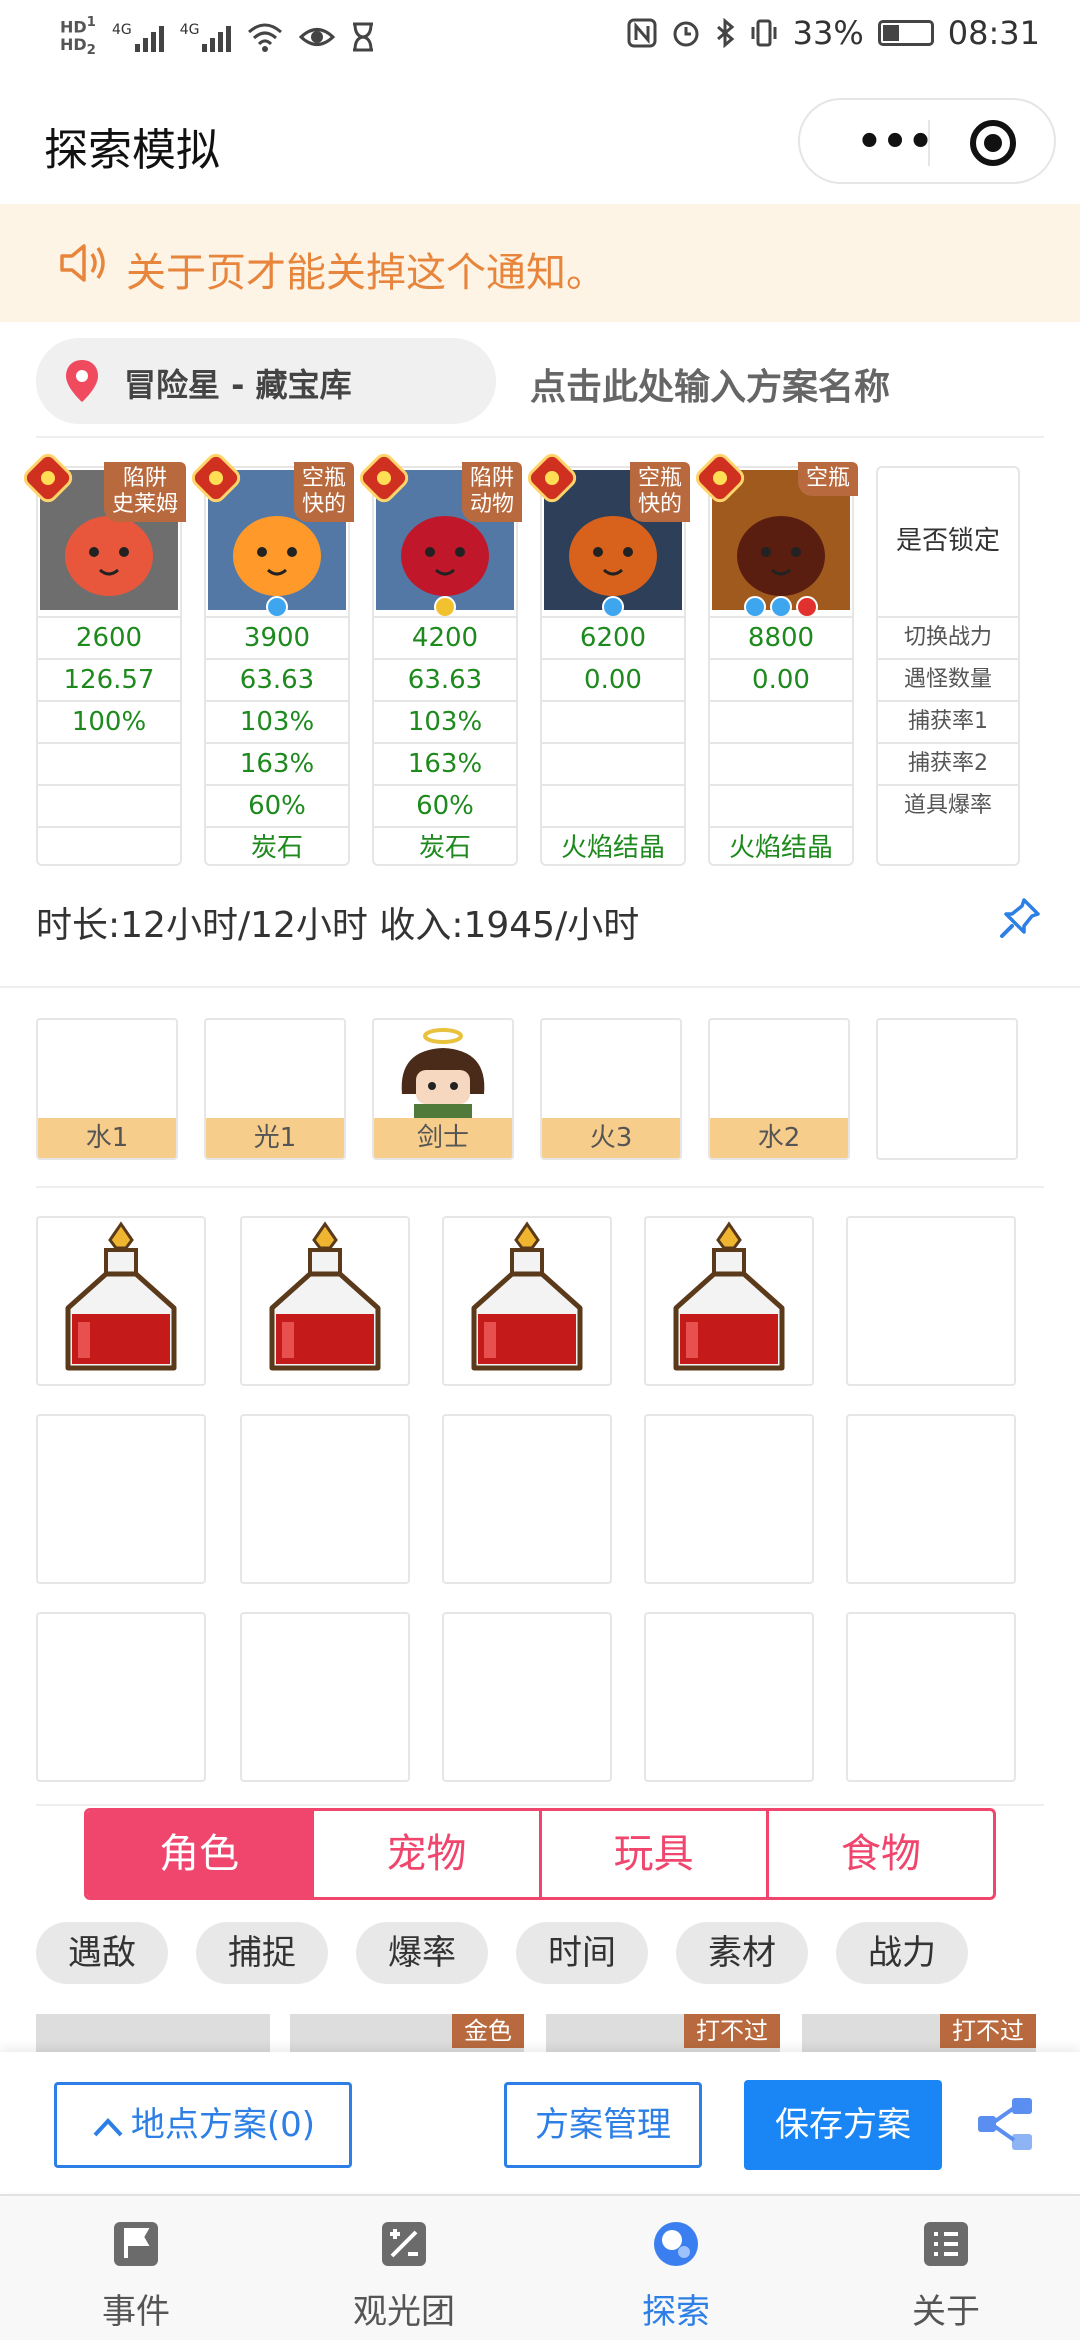  I want to click on action-bar: 地点方案(0) 方案管理 保存方案, so click(540, 2122).